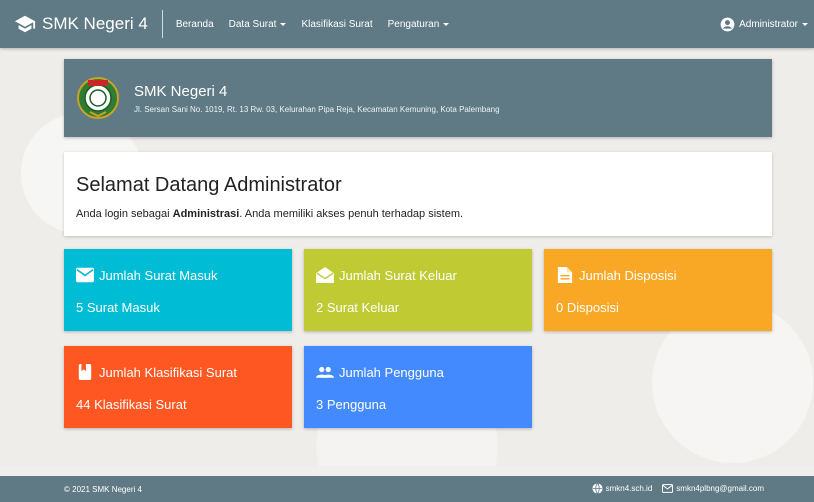 The height and width of the screenshot is (502, 814). What do you see at coordinates (768, 24) in the screenshot?
I see `user-name: Administrator` at bounding box center [768, 24].